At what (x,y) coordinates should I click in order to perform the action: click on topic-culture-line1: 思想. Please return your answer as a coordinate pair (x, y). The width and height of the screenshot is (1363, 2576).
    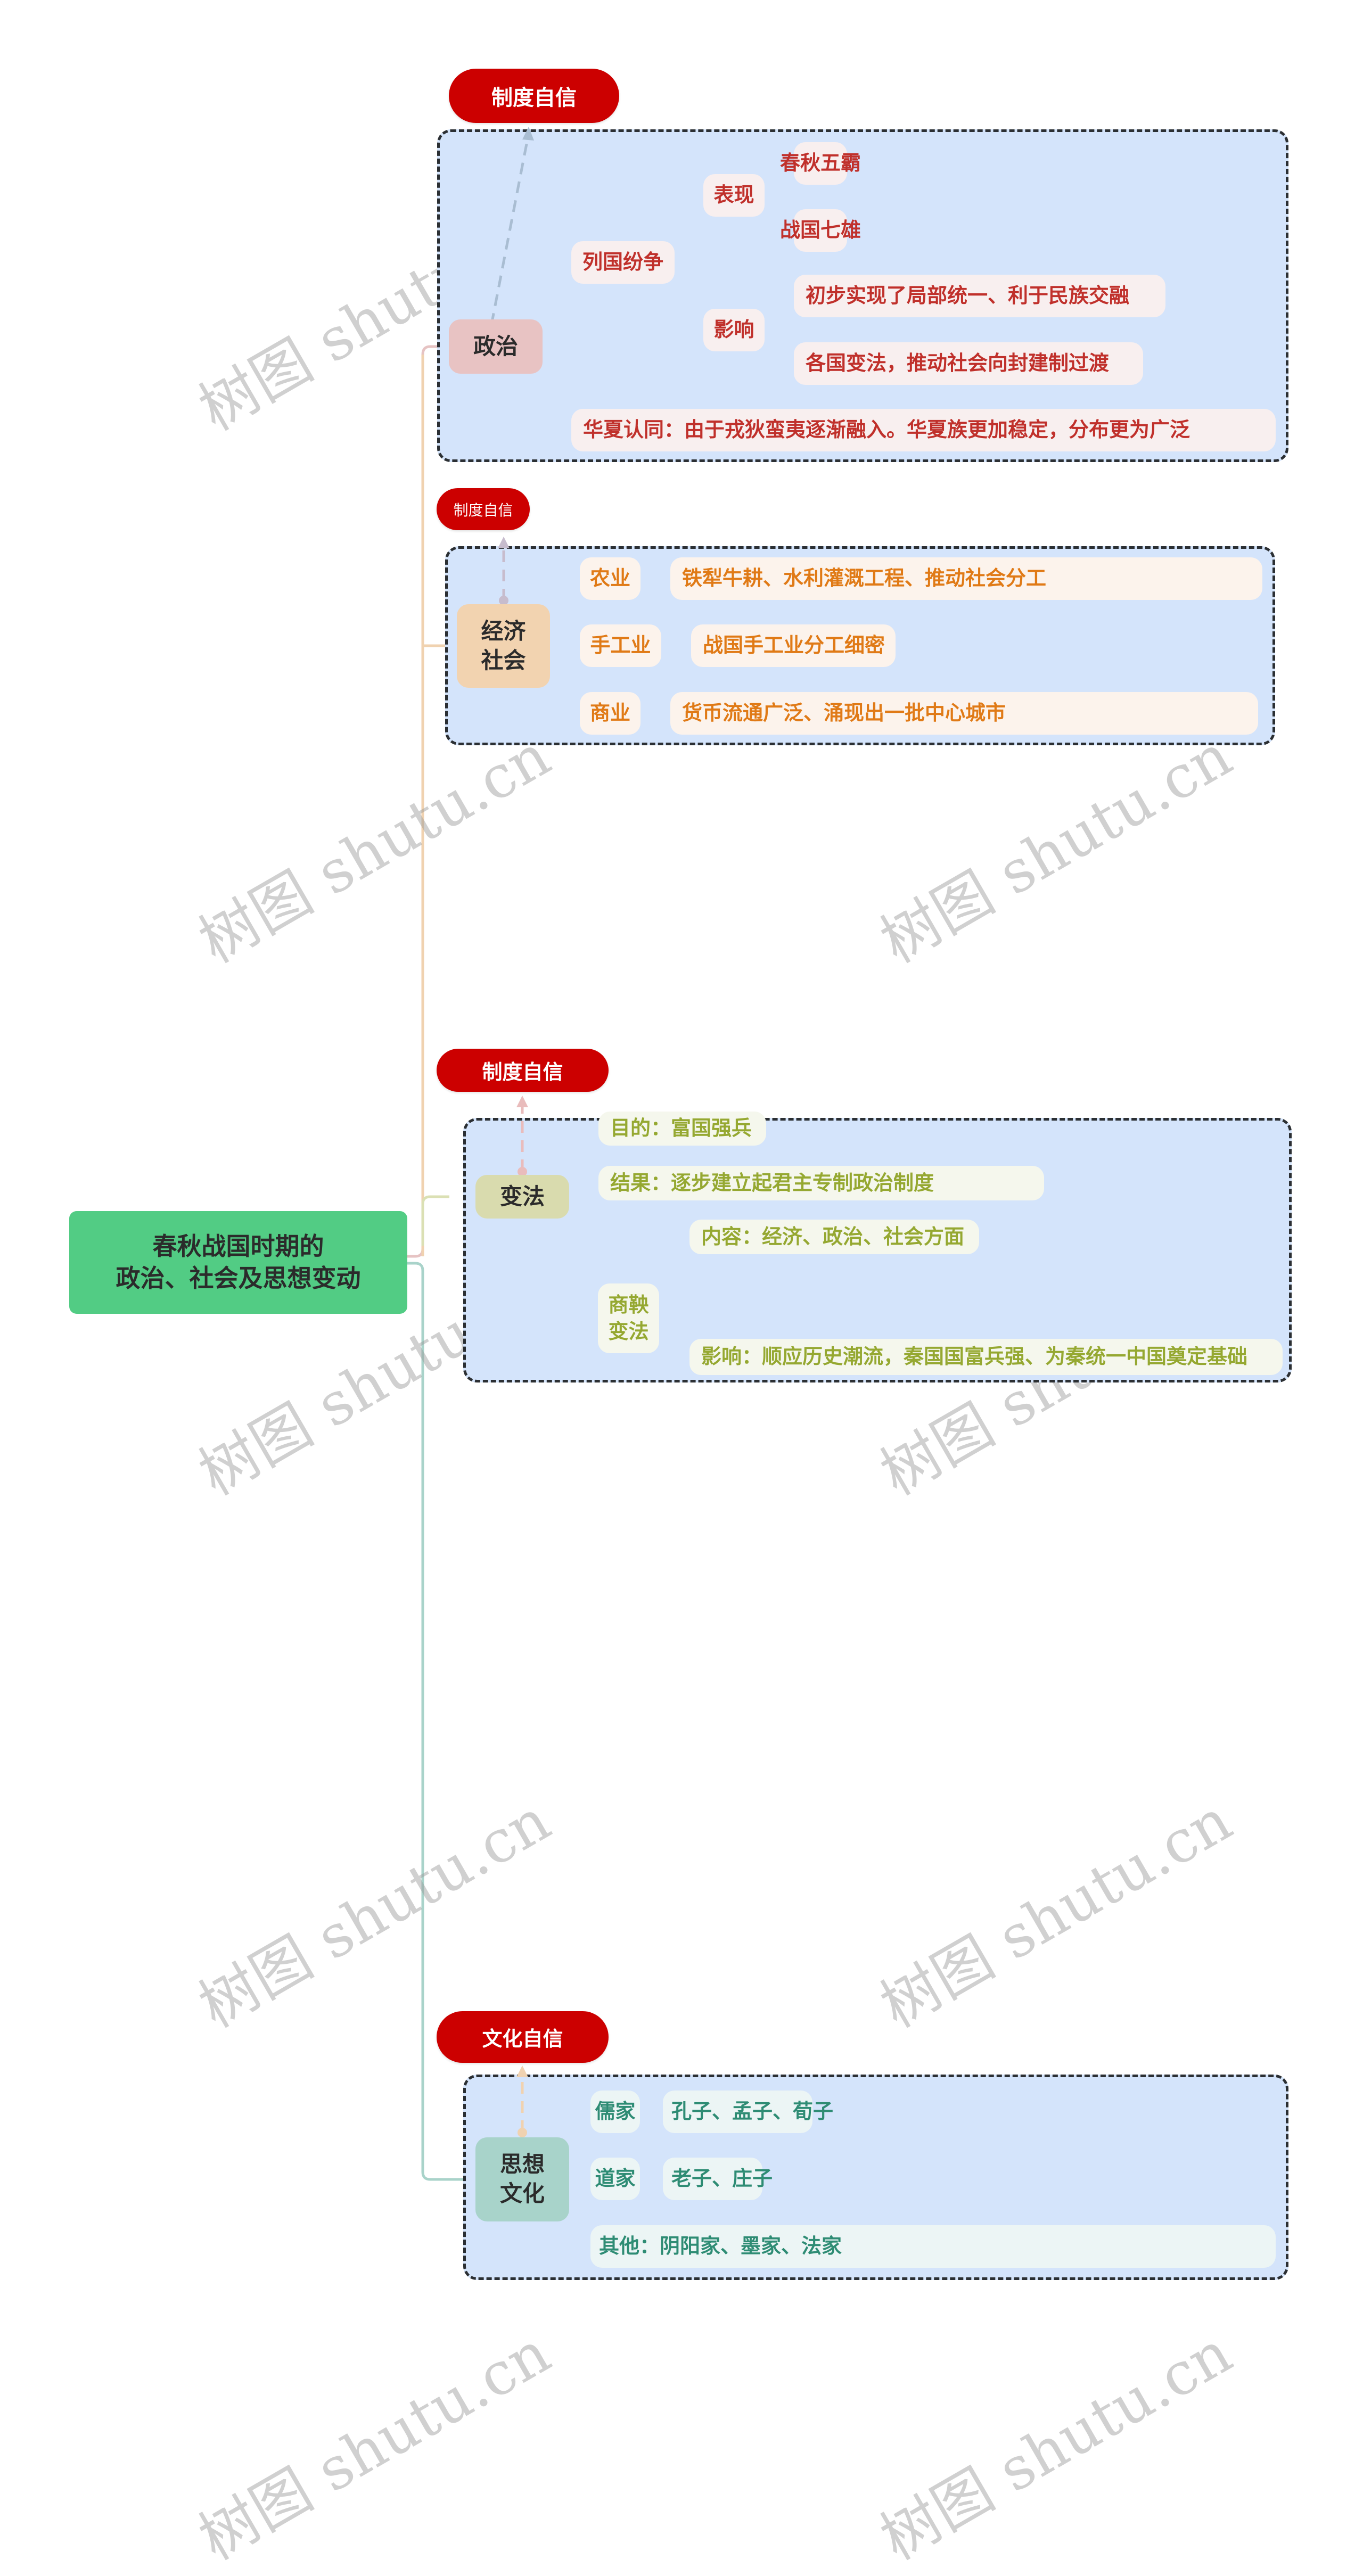
    Looking at the image, I should click on (522, 2164).